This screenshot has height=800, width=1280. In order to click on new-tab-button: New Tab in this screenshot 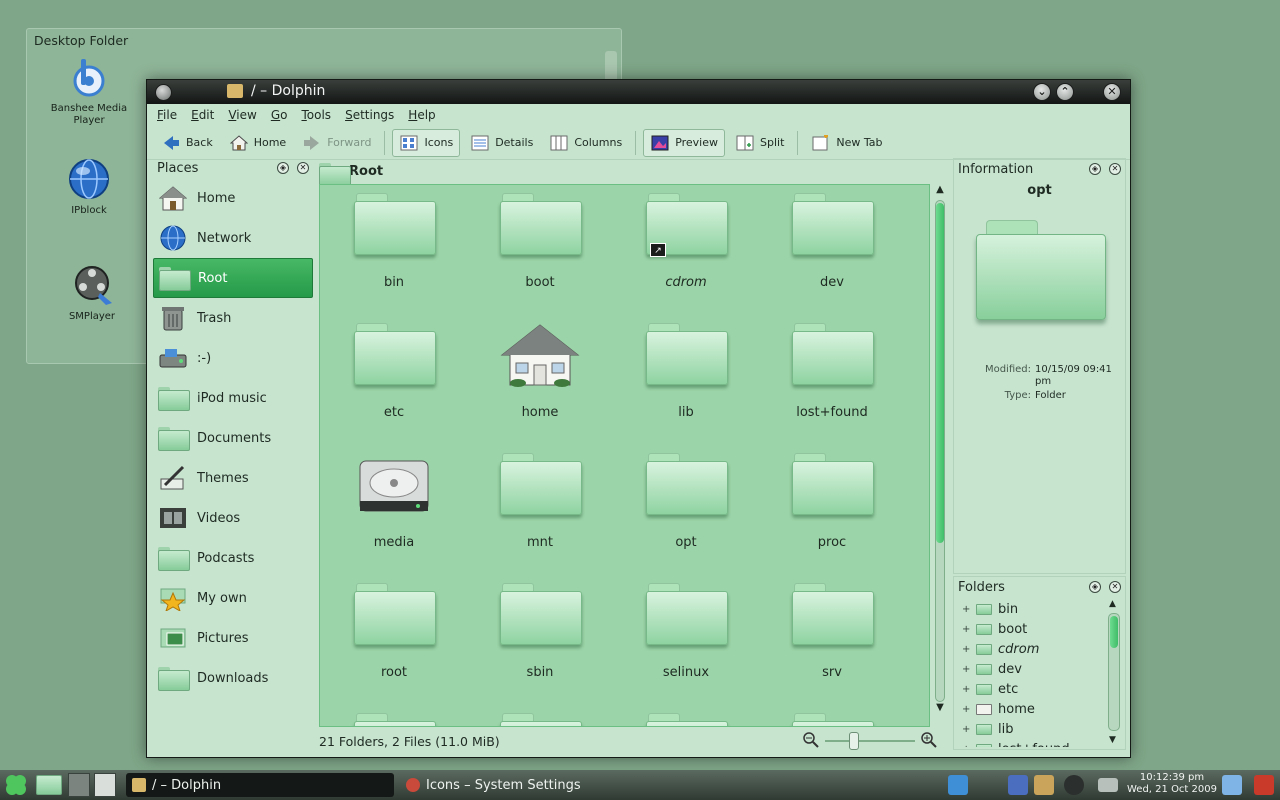, I will do `click(846, 143)`.